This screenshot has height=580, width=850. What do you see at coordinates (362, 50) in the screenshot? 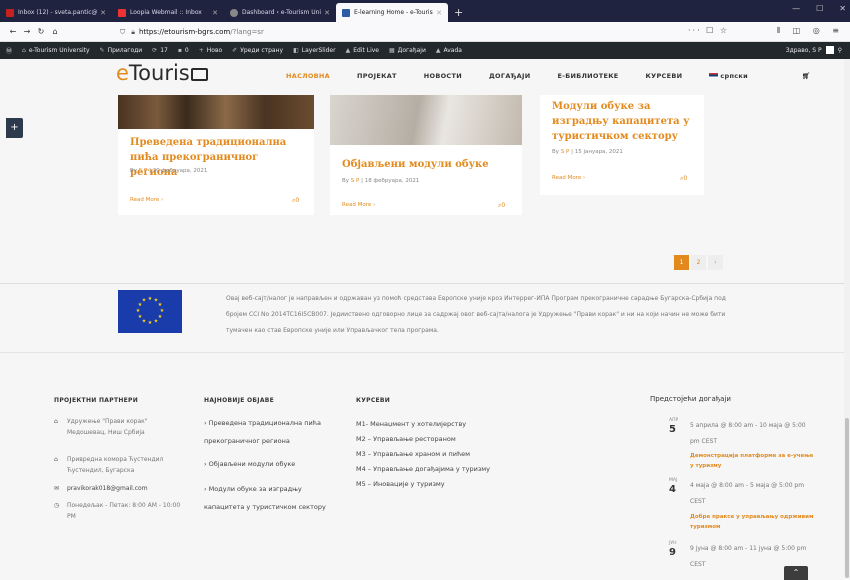
I see `admin-edit-live: ▲ Edit Live` at bounding box center [362, 50].